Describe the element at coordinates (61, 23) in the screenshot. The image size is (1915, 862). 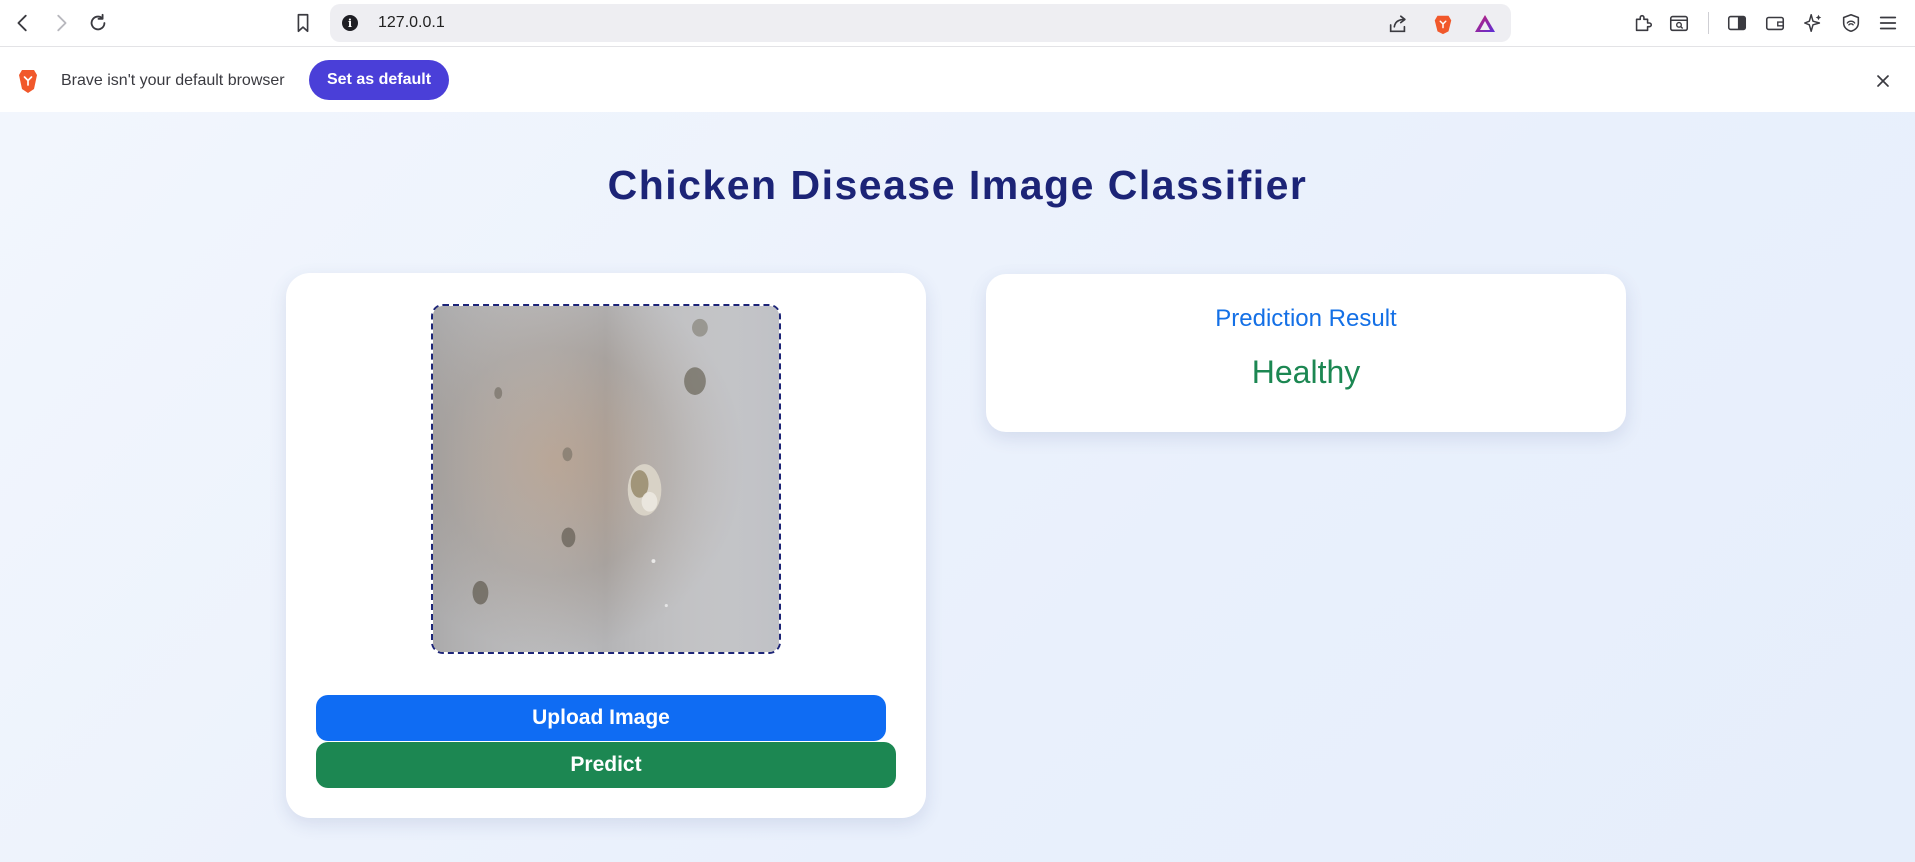
I see `forward-icon` at that location.